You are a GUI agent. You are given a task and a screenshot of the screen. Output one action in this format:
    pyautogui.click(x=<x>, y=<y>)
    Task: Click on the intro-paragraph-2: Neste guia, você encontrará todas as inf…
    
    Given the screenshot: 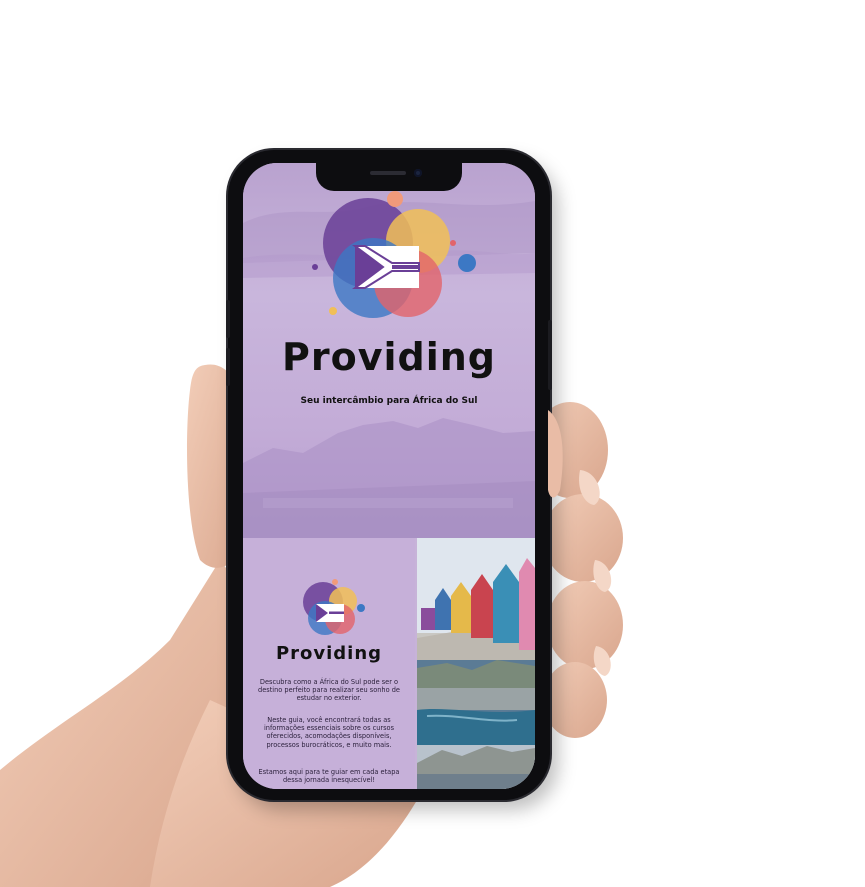 What is the action you would take?
    pyautogui.click(x=329, y=732)
    